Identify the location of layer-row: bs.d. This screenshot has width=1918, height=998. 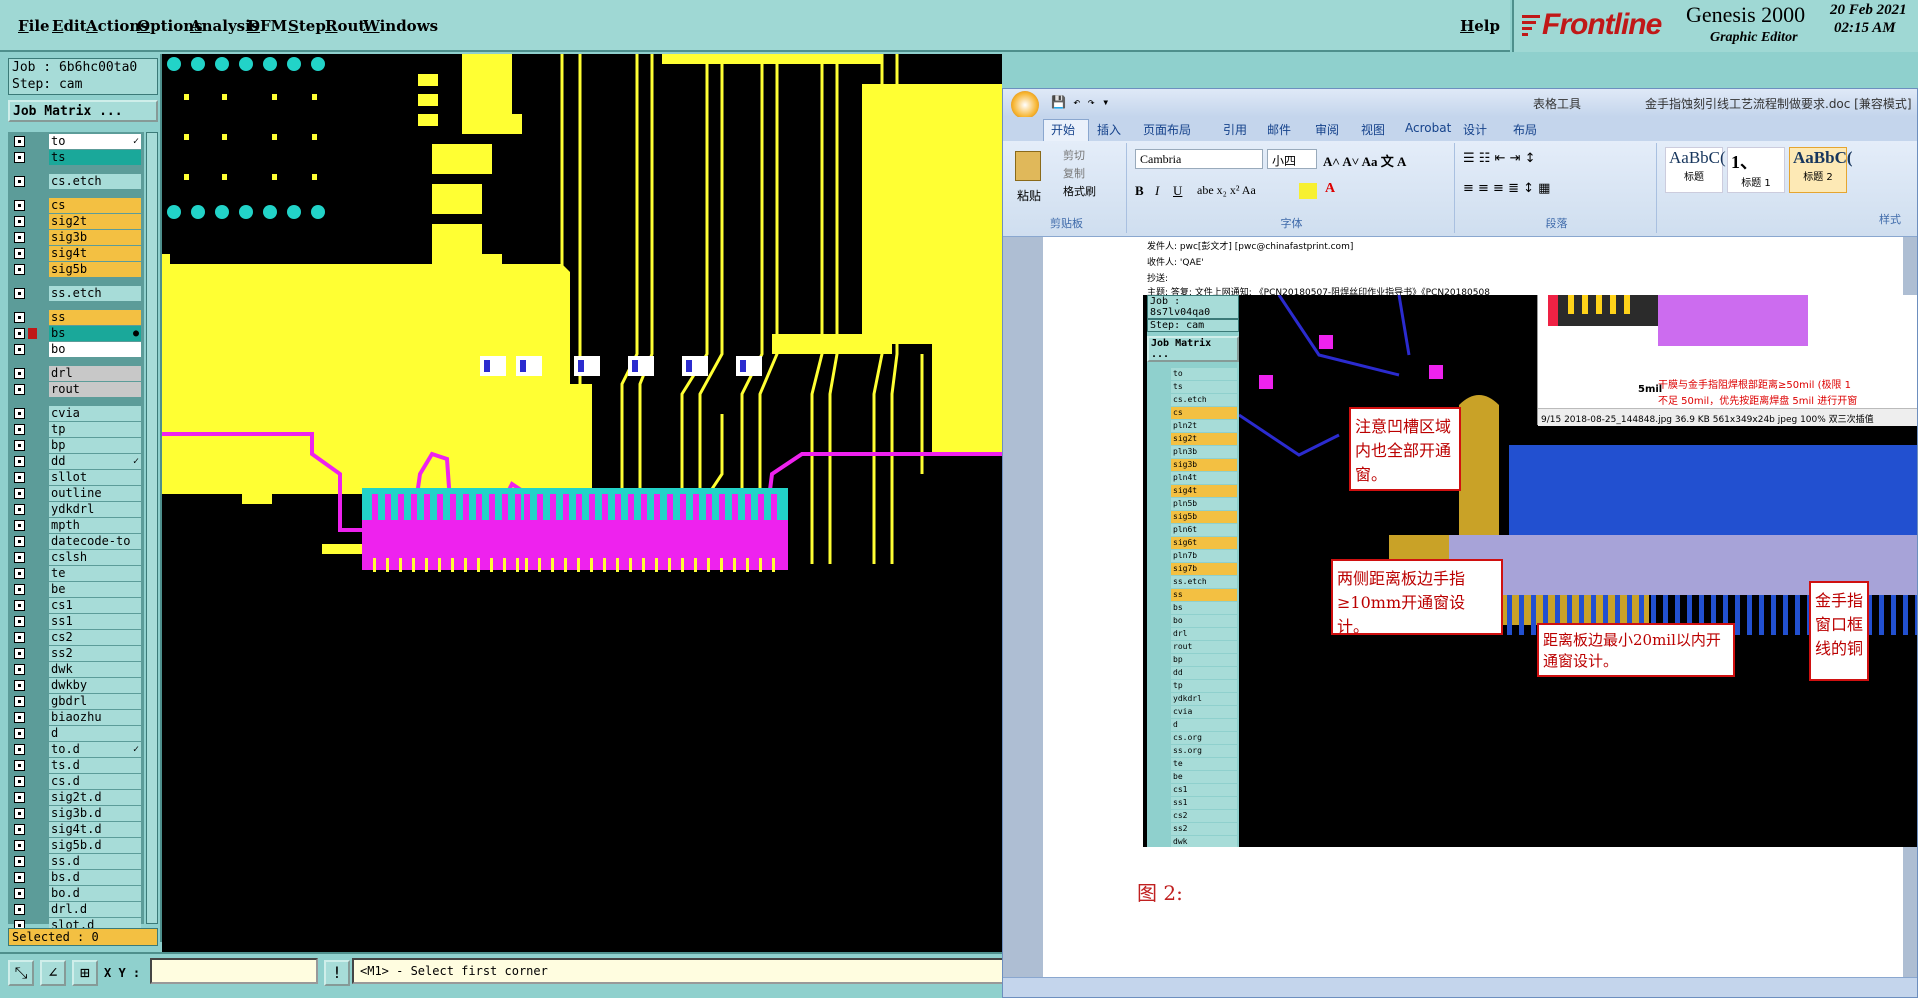
(76, 877).